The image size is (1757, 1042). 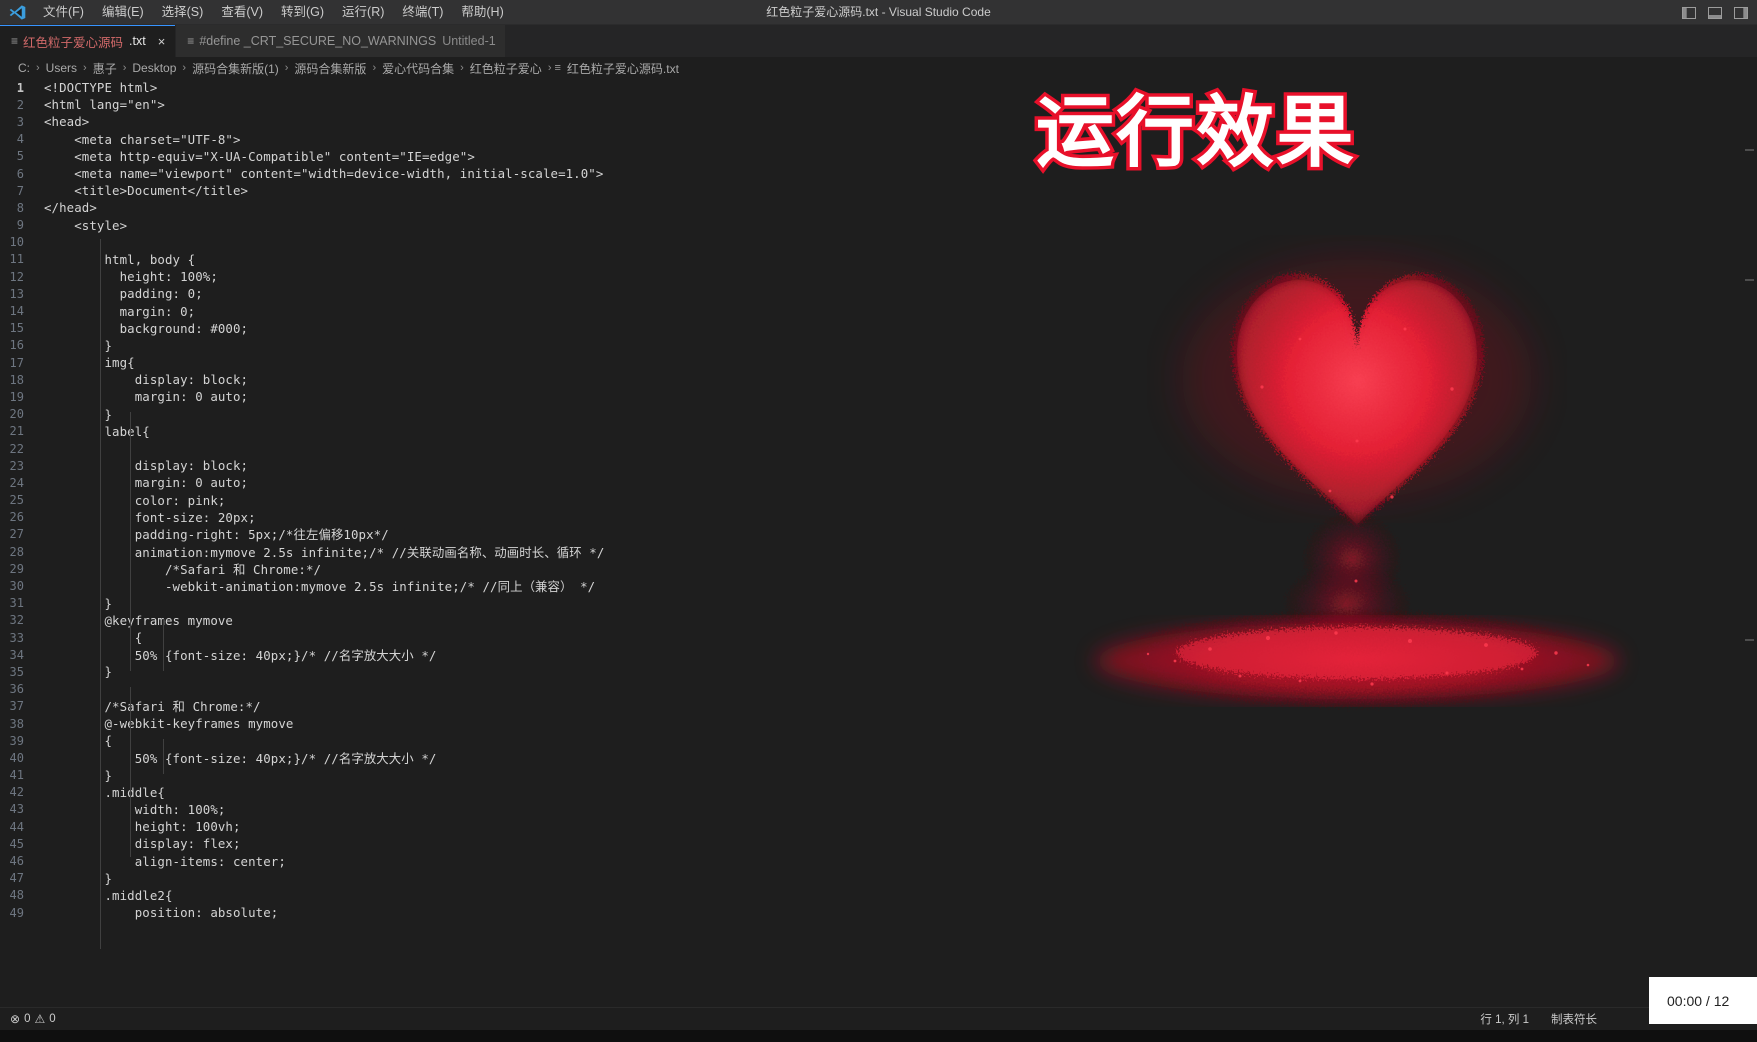 I want to click on menu-item-go: 转到(G), so click(x=302, y=12).